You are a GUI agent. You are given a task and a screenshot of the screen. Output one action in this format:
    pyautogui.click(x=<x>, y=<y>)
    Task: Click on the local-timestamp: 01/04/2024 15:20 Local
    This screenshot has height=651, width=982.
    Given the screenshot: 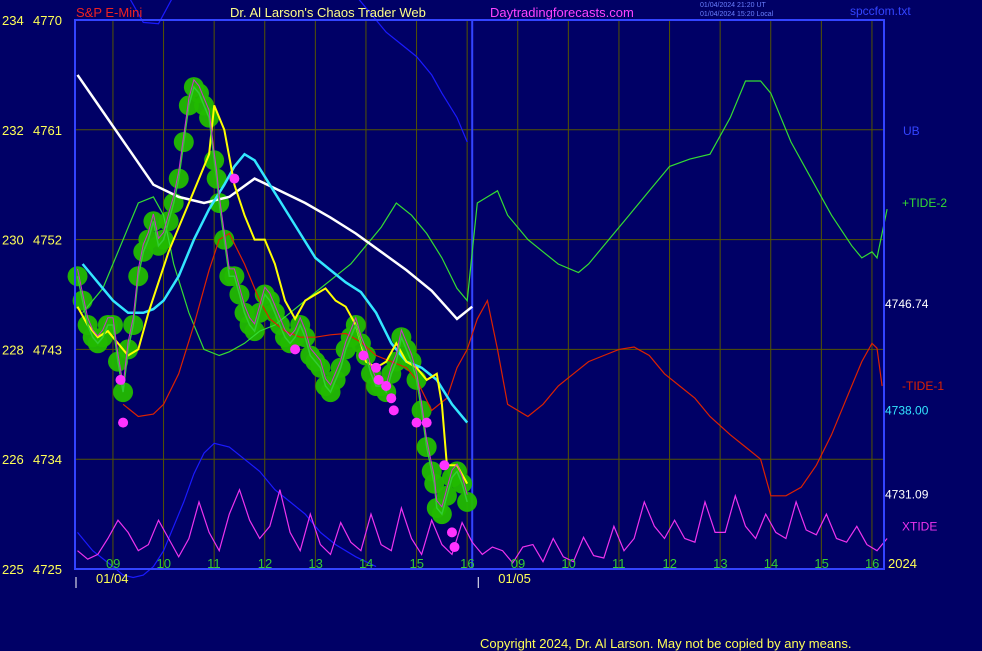 What is the action you would take?
    pyautogui.click(x=737, y=14)
    